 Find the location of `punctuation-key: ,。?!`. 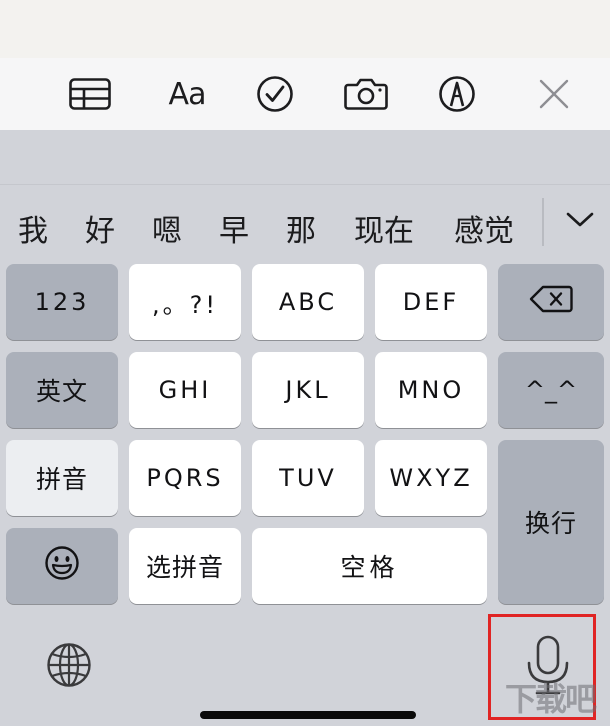

punctuation-key: ,。?! is located at coordinates (185, 302).